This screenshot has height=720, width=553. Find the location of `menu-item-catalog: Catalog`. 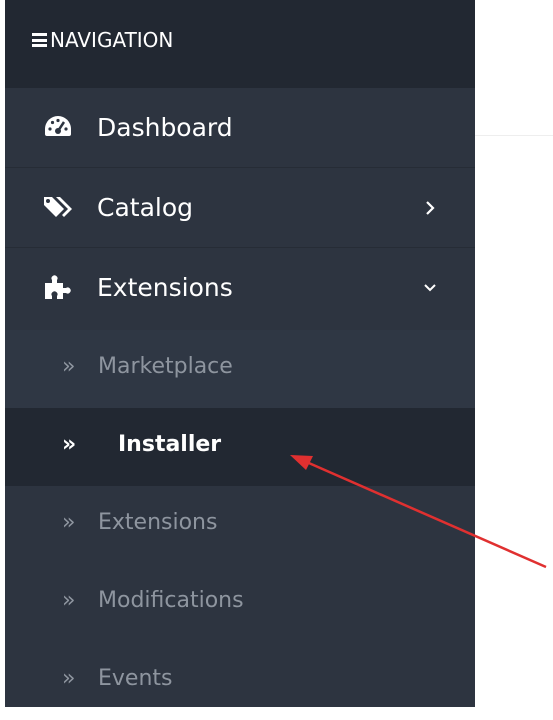

menu-item-catalog: Catalog is located at coordinates (240, 208).